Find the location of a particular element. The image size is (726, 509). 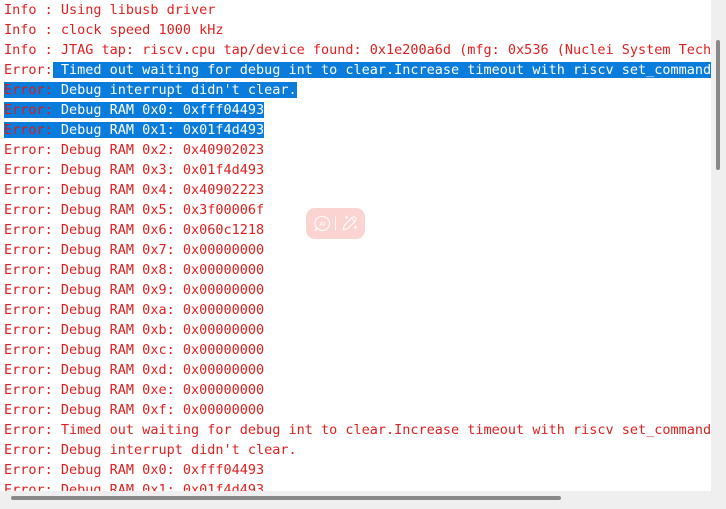

log-line: Info : clock speed 1000 kHz is located at coordinates (355, 30).